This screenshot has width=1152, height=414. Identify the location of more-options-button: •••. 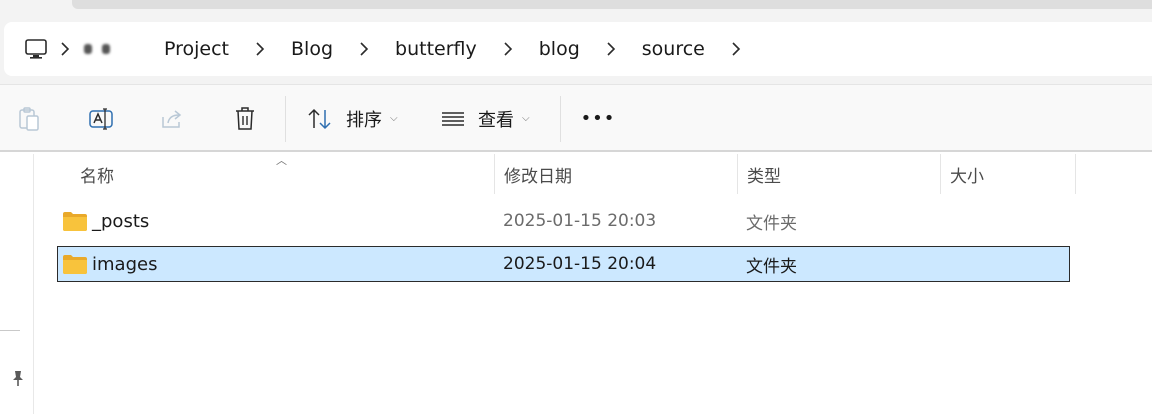
(598, 118).